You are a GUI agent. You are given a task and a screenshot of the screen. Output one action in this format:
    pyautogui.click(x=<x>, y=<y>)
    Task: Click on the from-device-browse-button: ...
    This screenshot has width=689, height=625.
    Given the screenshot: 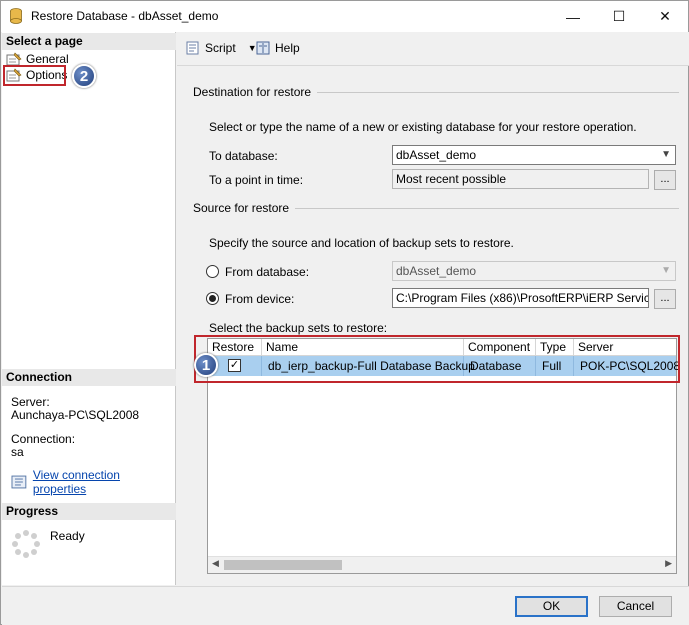 What is the action you would take?
    pyautogui.click(x=665, y=299)
    